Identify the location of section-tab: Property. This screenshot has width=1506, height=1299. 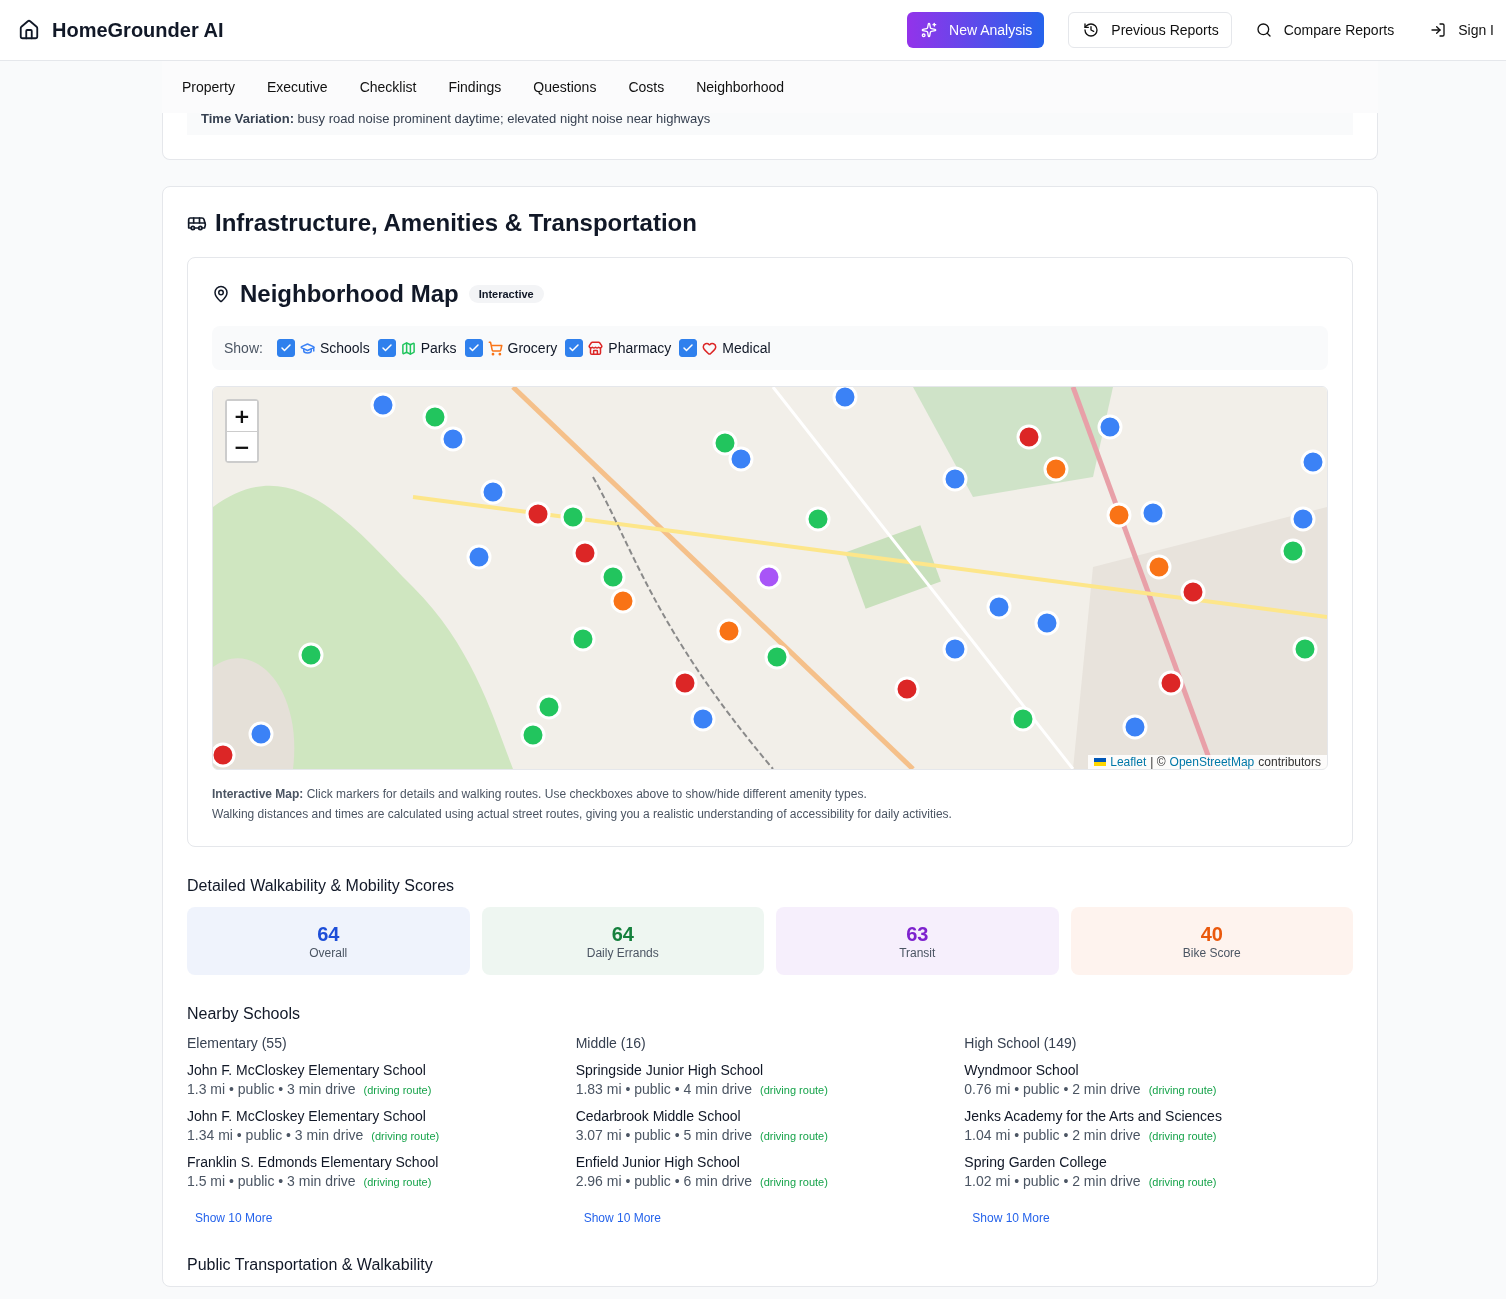
(208, 87).